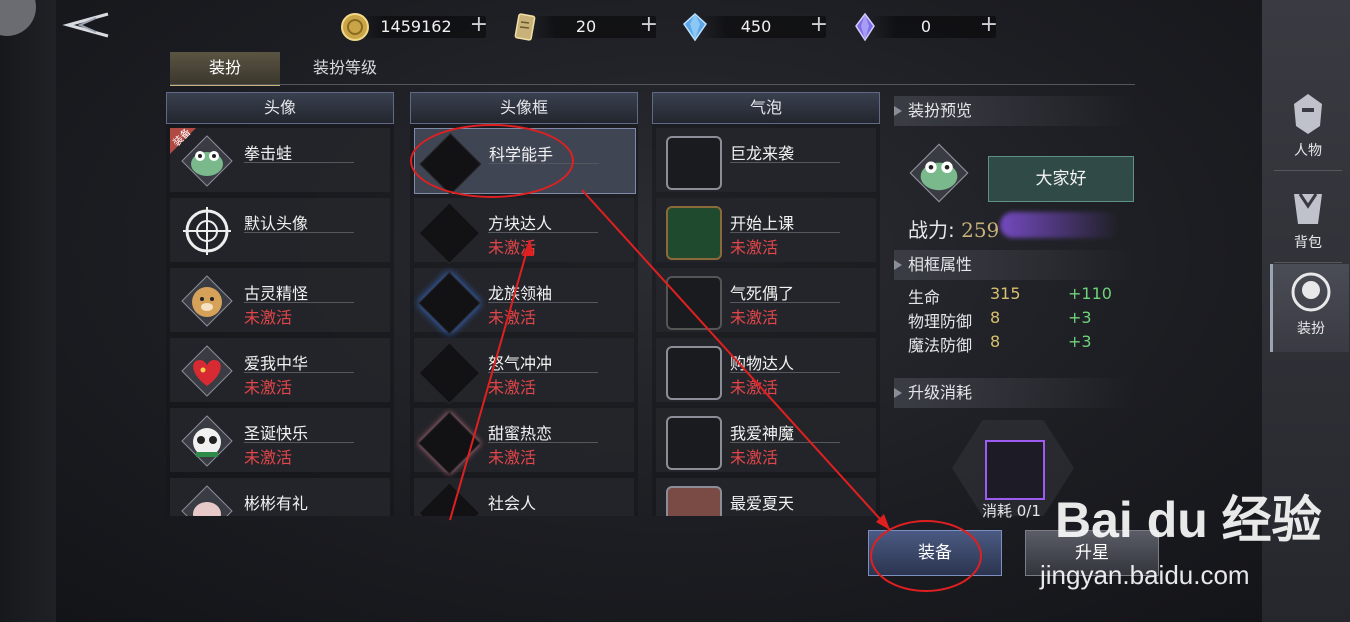 The image size is (1350, 622). What do you see at coordinates (1188, 520) in the screenshot?
I see `baidu-watermark: Bai du 经验` at bounding box center [1188, 520].